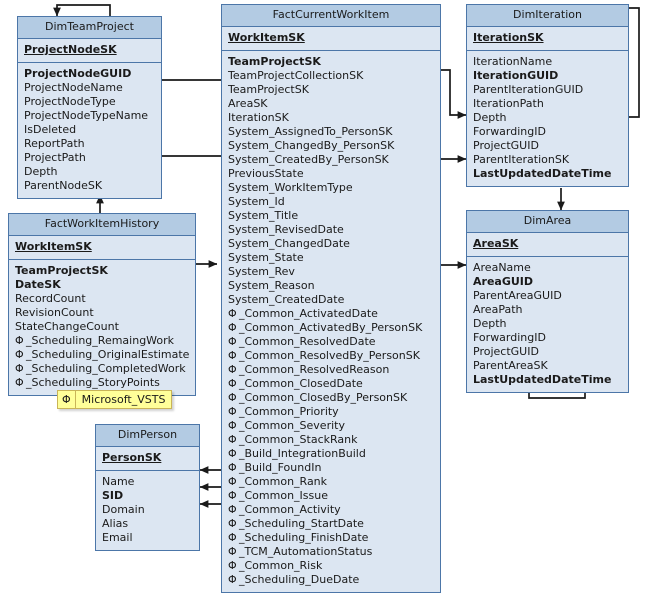  Describe the element at coordinates (256, 202) in the screenshot. I see `entity-field-label: System_Id` at that location.